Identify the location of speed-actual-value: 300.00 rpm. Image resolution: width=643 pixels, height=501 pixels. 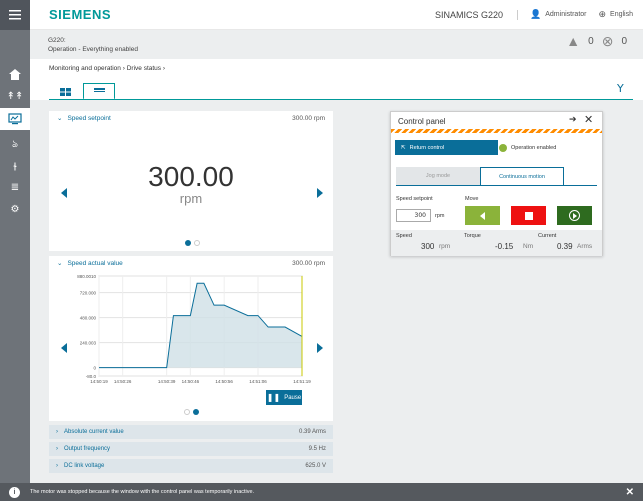
(308, 263).